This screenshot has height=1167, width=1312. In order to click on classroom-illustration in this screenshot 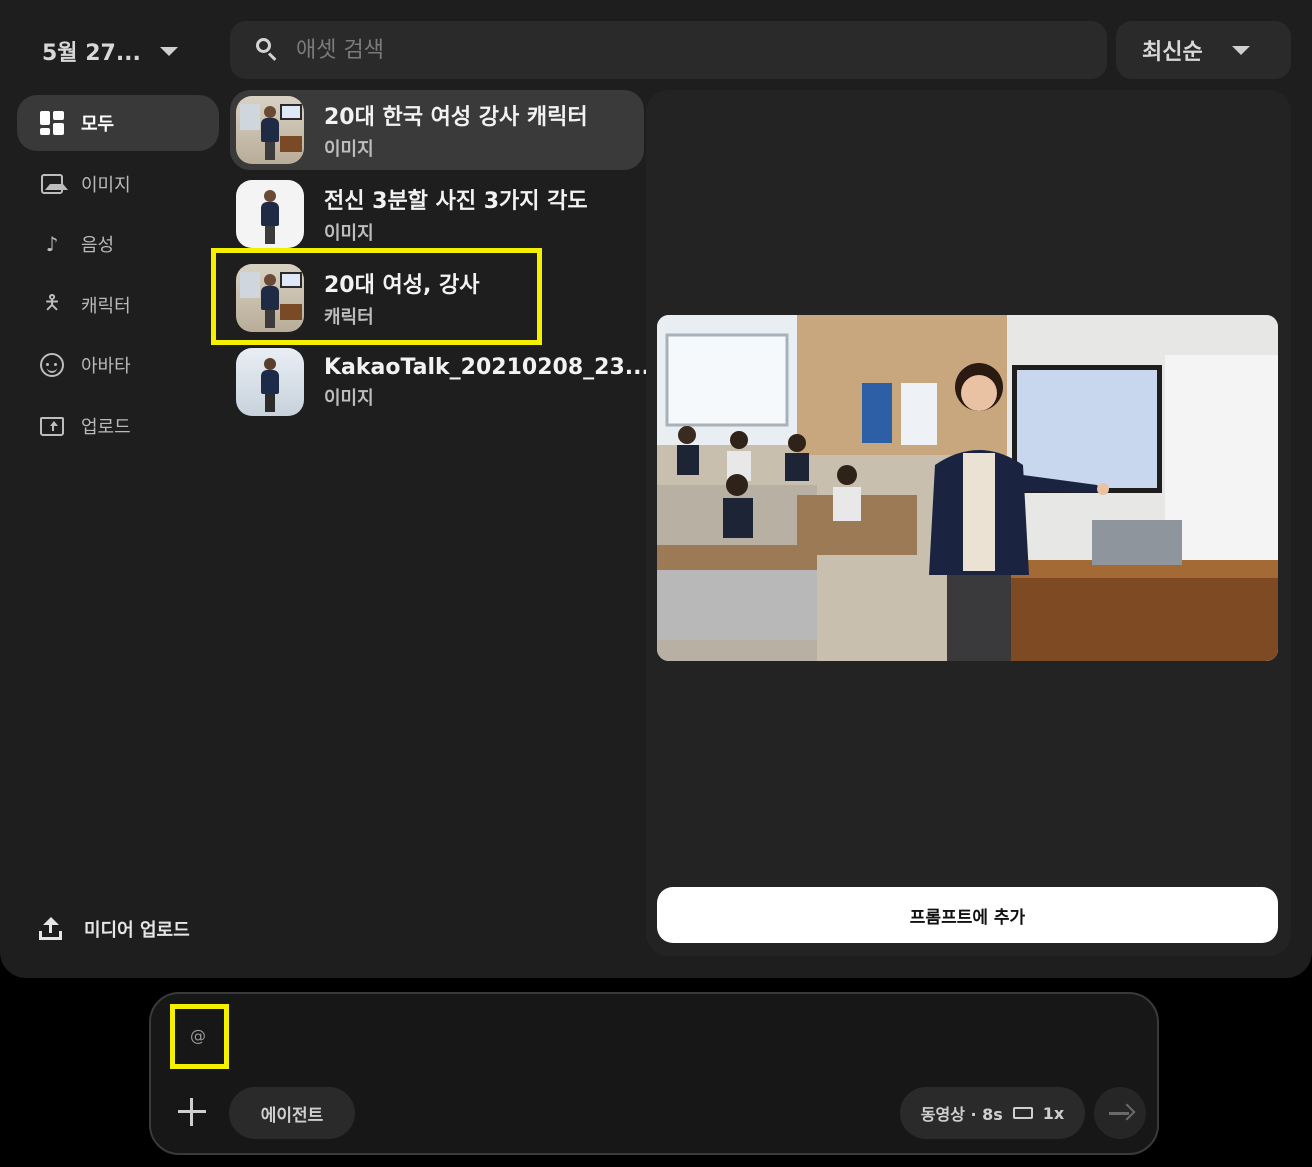, I will do `click(967, 488)`.